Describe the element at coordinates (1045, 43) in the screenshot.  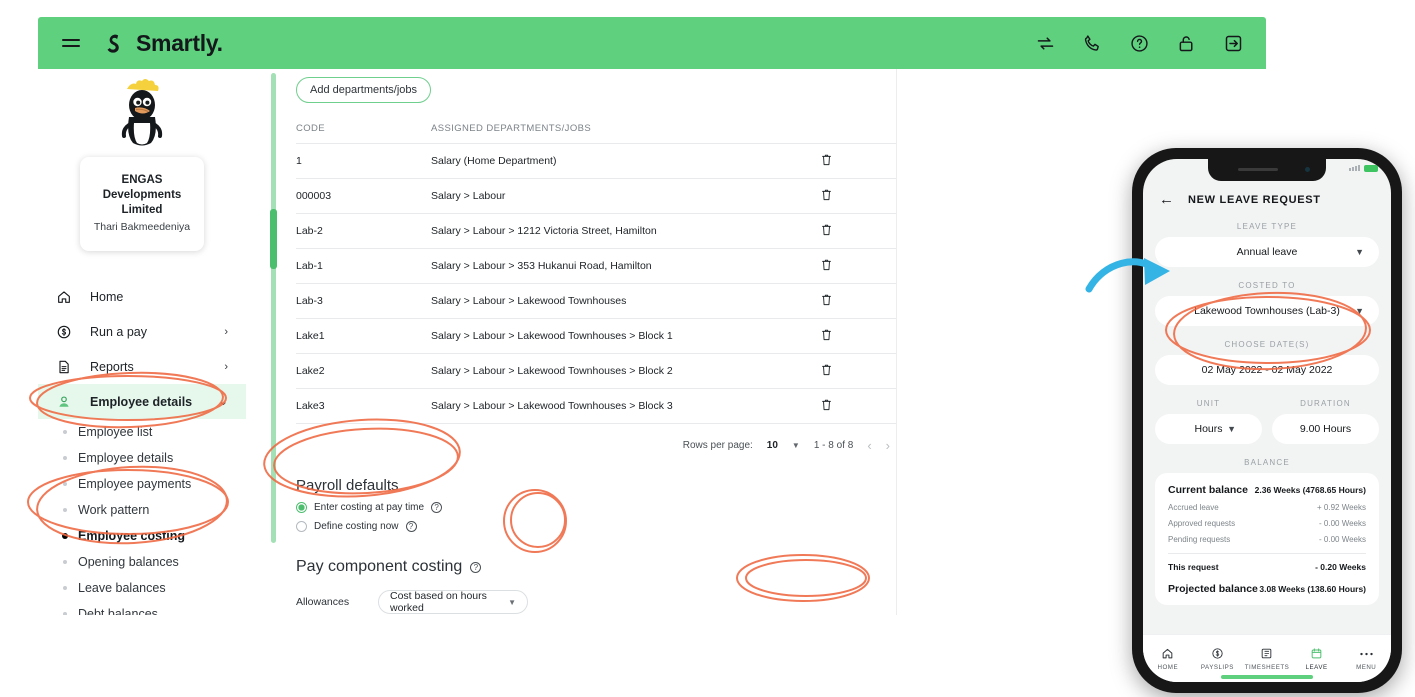
I see `switch-account-icon` at that location.